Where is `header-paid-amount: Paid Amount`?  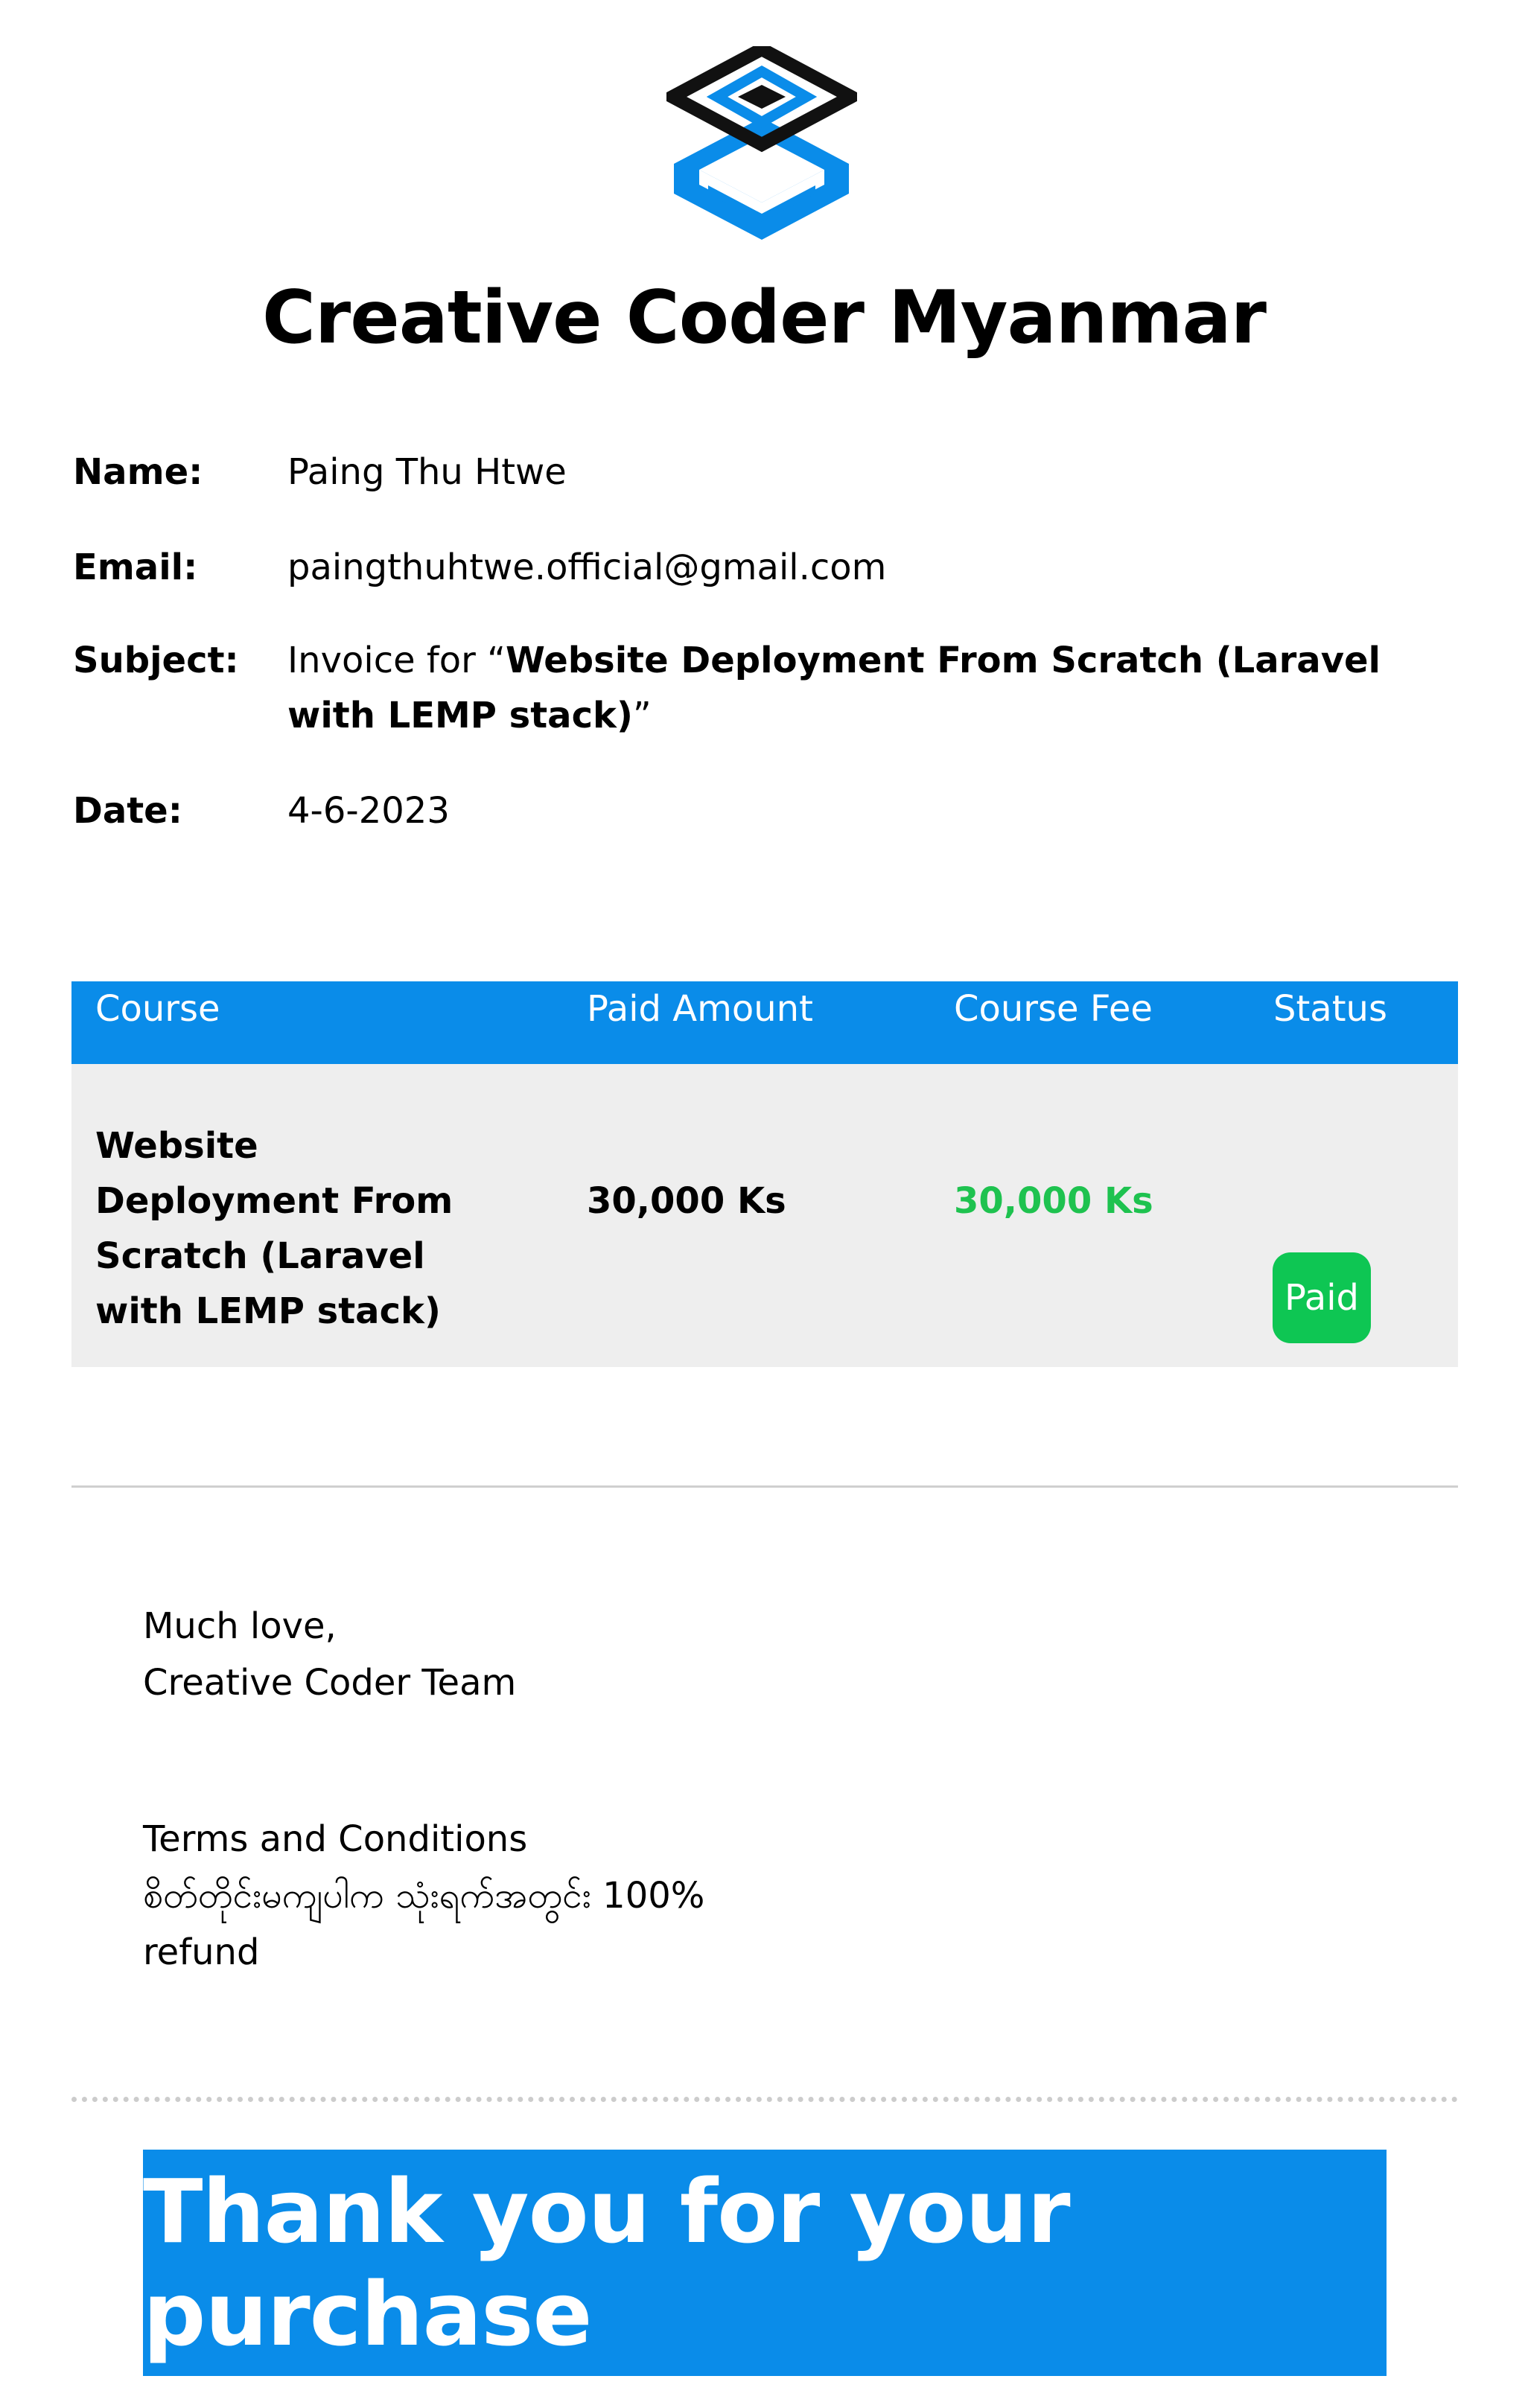 header-paid-amount: Paid Amount is located at coordinates (700, 1009).